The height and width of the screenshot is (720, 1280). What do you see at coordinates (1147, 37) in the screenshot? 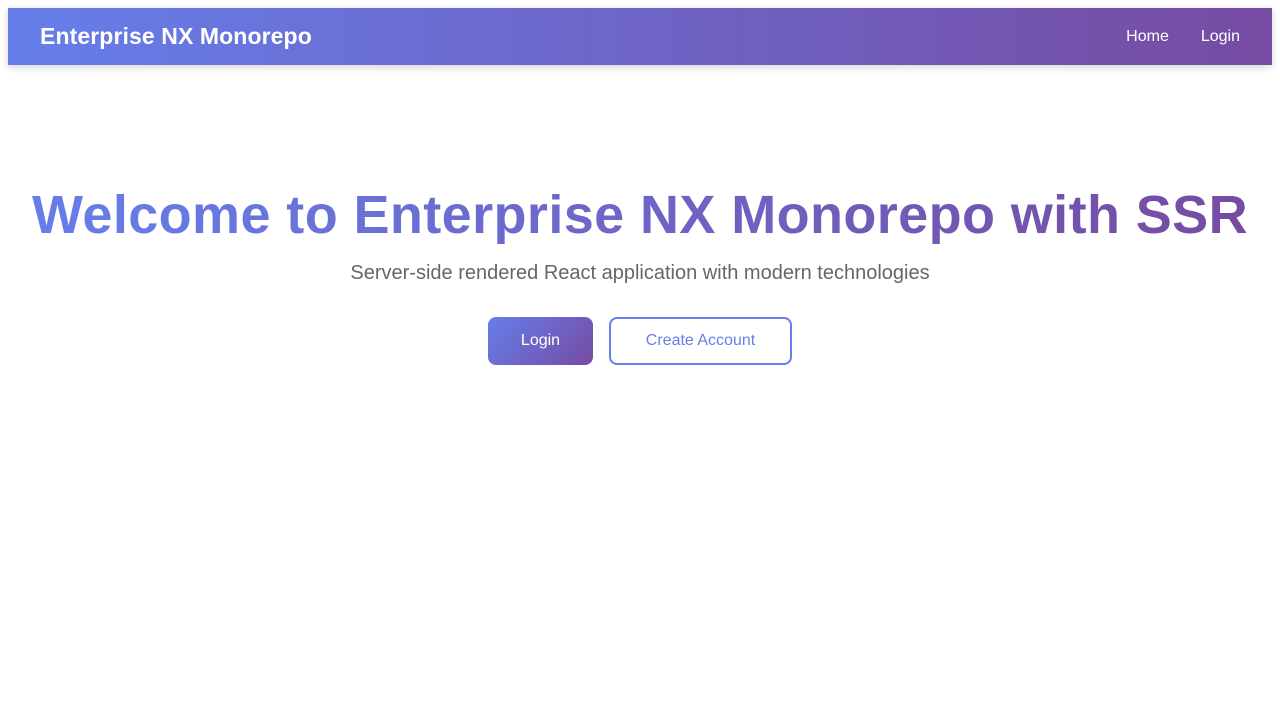
I see `nav-link-home: Home` at bounding box center [1147, 37].